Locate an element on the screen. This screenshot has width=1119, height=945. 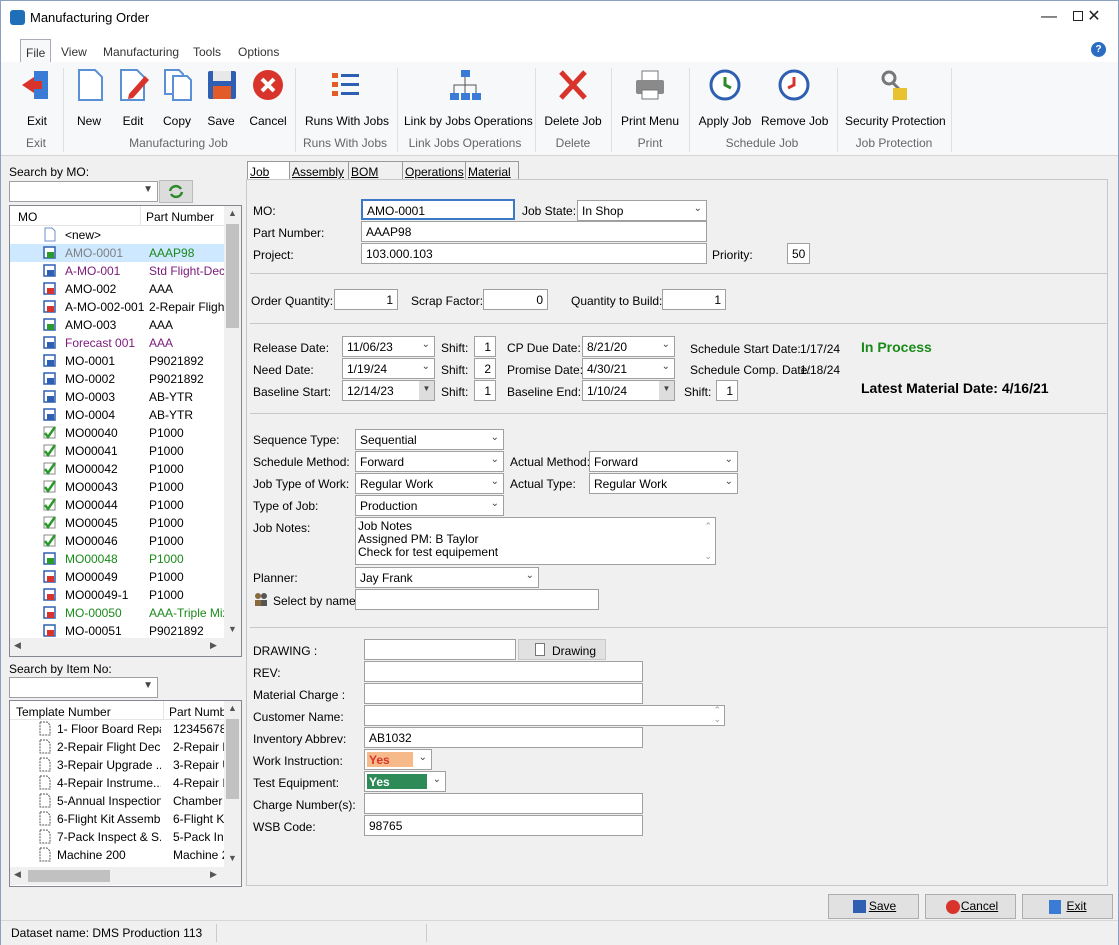
schedule-method-dropdown: Forward ⌄ is located at coordinates (429, 461).